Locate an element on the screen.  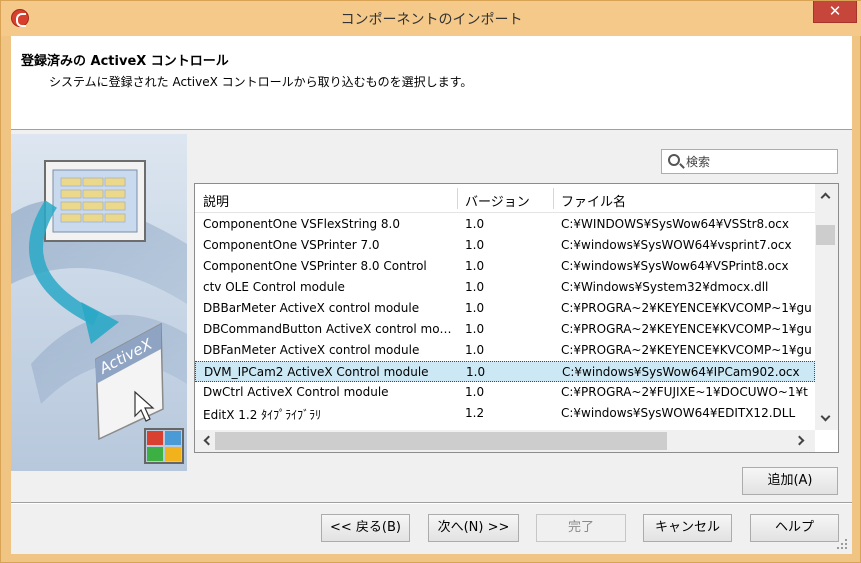
search-box is located at coordinates (749, 161).